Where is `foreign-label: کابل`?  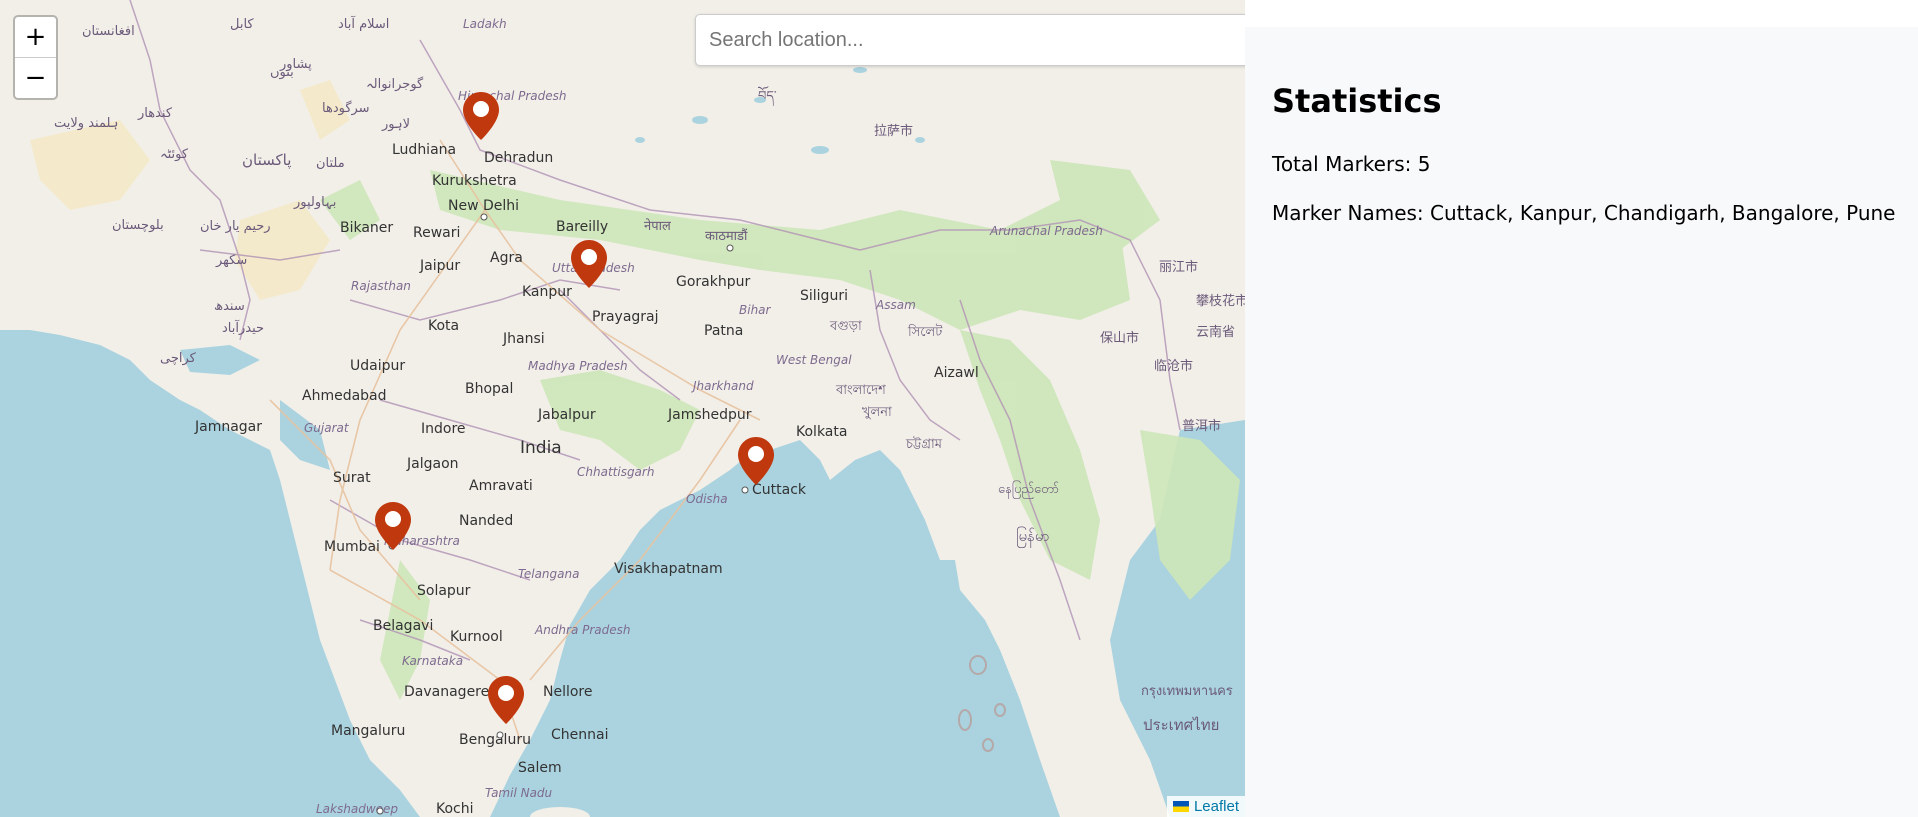
foreign-label: کابل is located at coordinates (242, 24).